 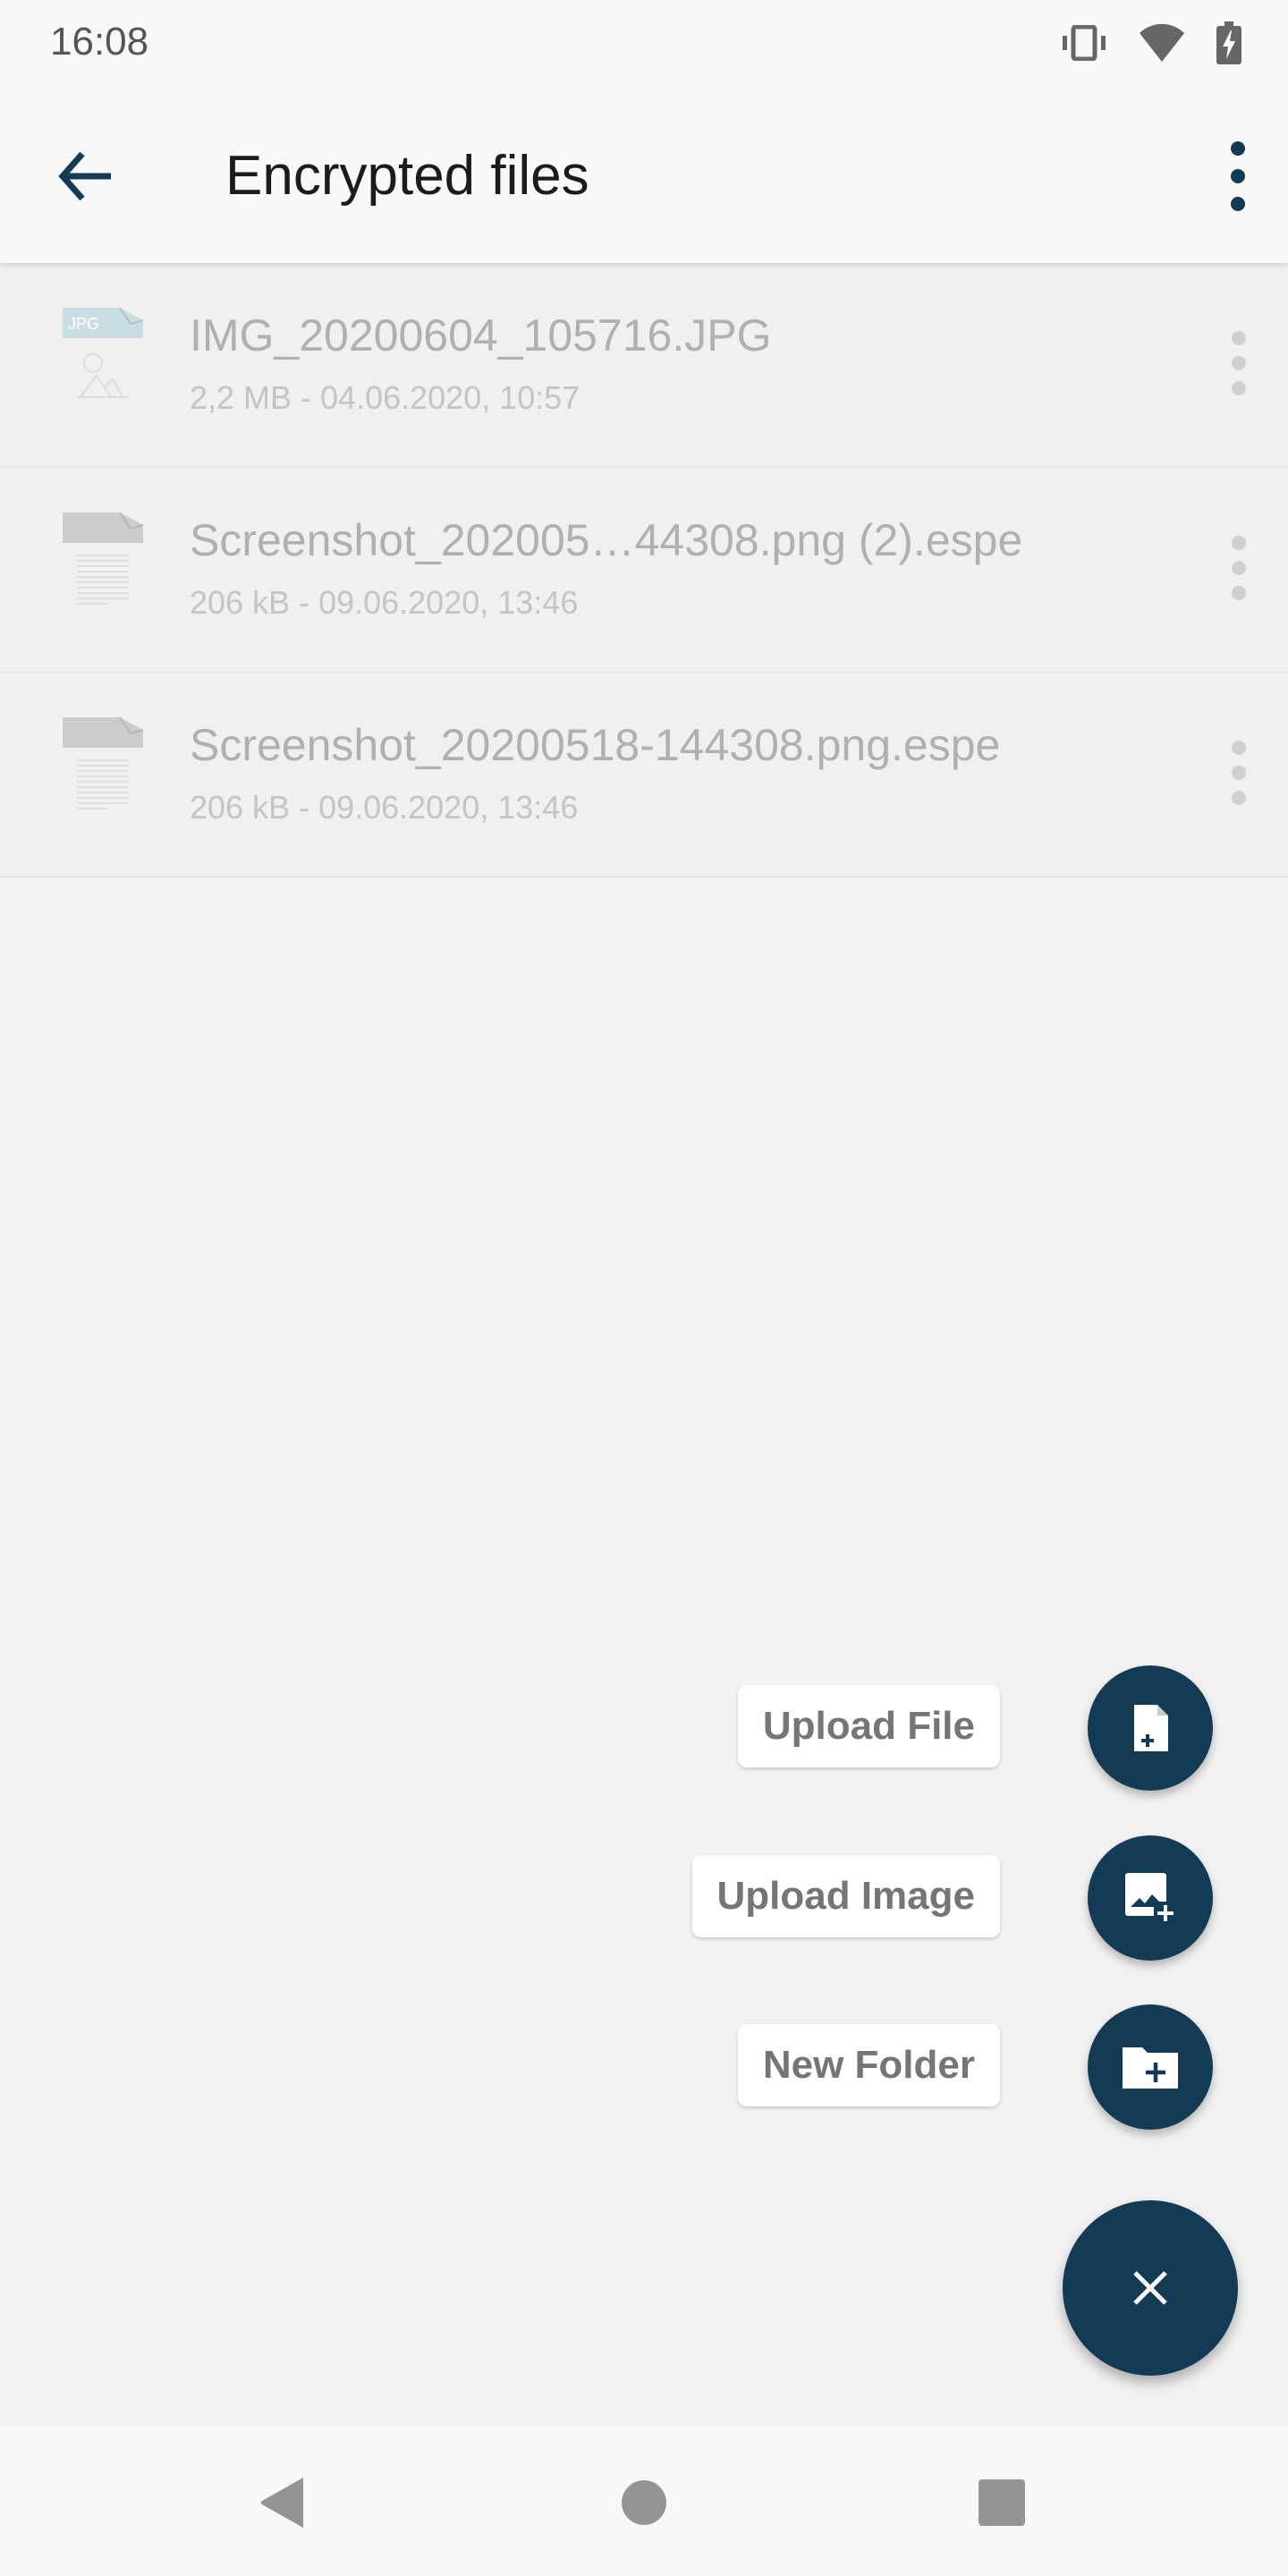 I want to click on upload-image-button, so click(x=1150, y=1898).